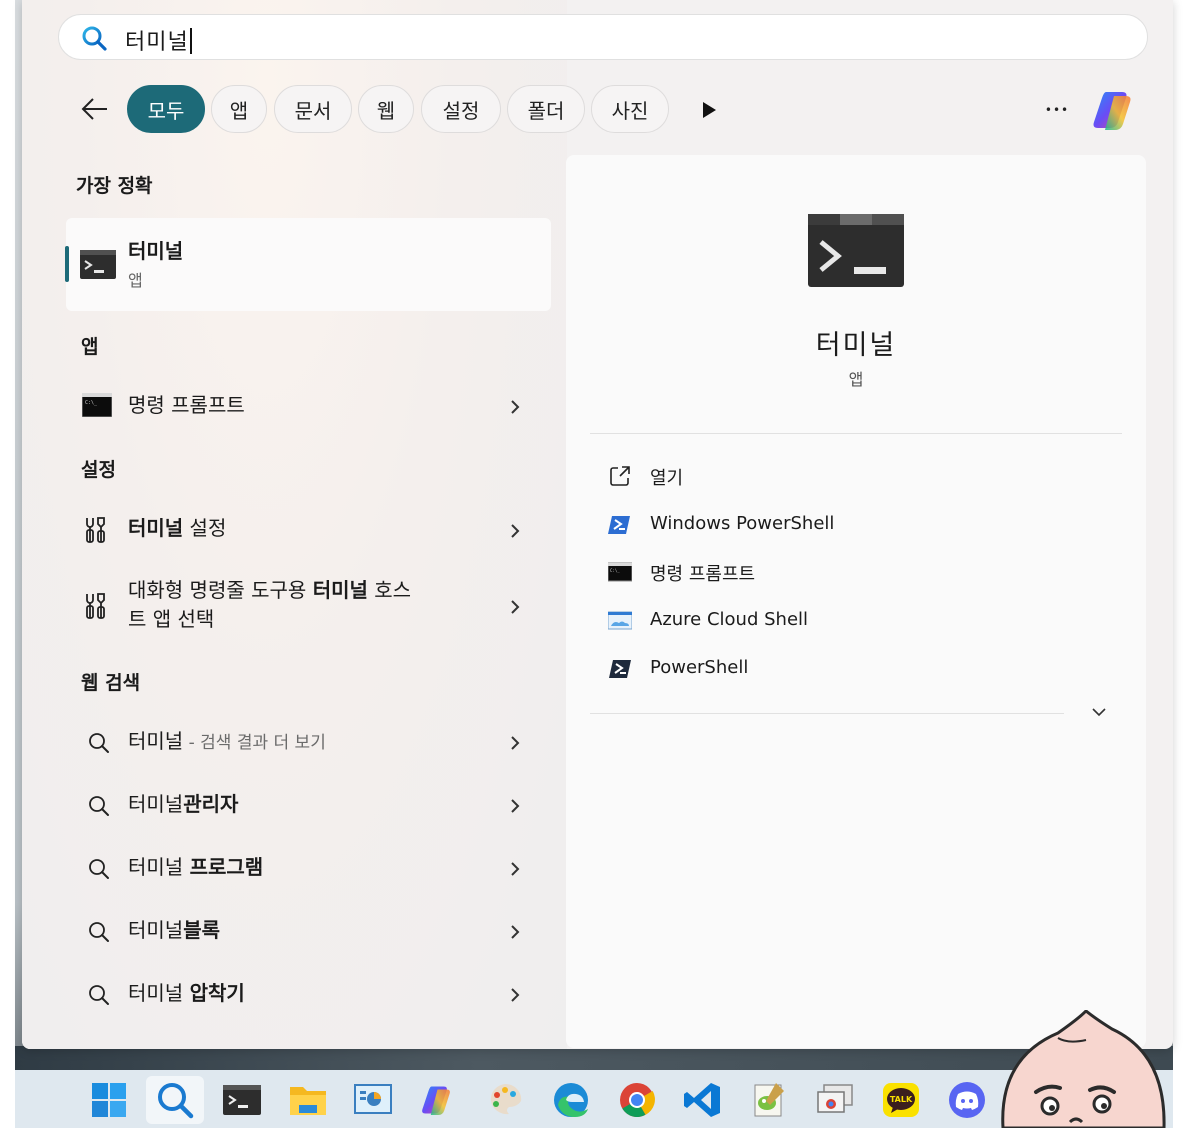 The height and width of the screenshot is (1139, 1188). I want to click on filter-chip-photos: 사진, so click(630, 109).